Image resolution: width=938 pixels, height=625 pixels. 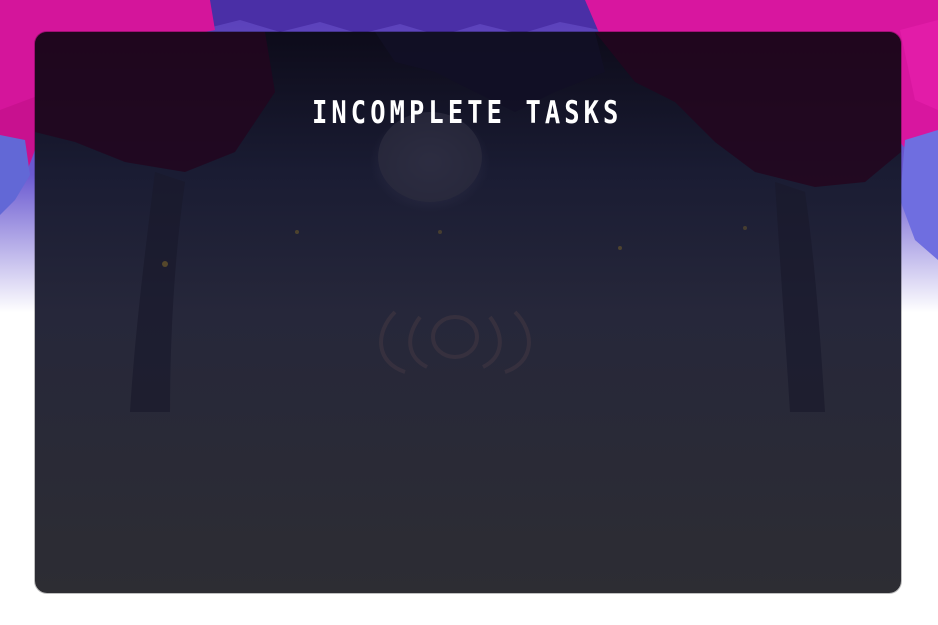 I want to click on page-title: INCOMPLETE TASKS, so click(x=467, y=113).